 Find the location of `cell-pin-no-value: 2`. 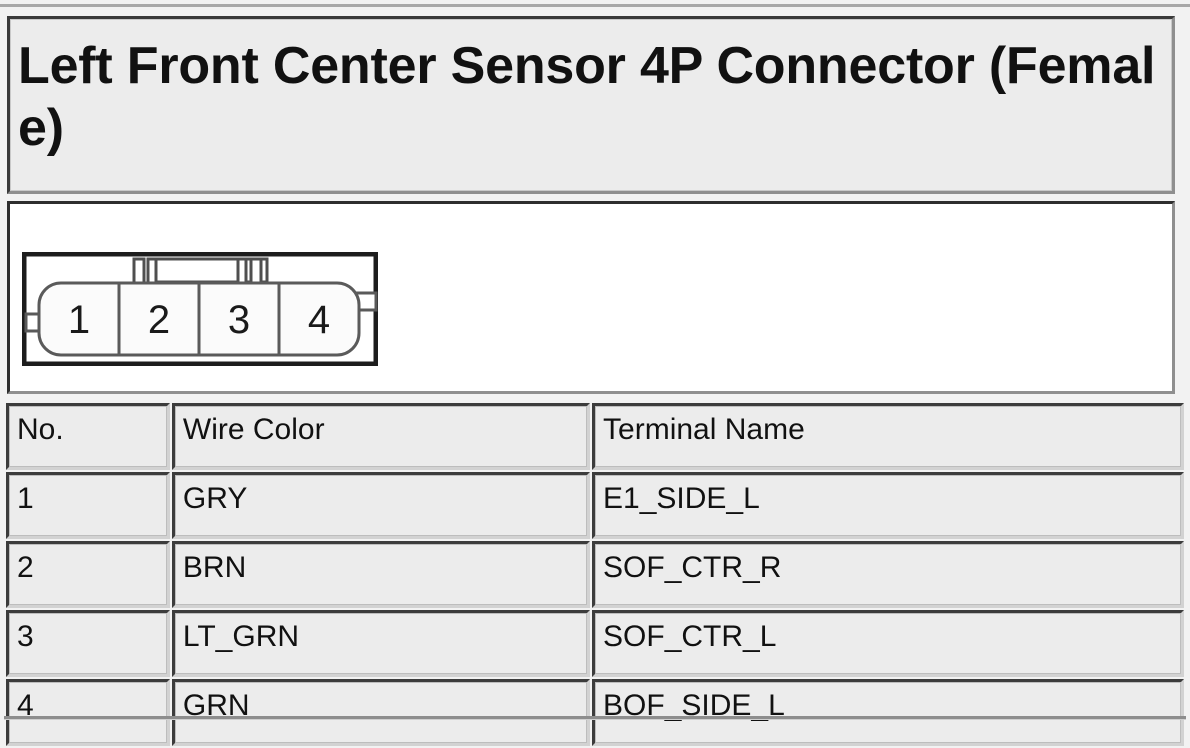

cell-pin-no-value: 2 is located at coordinates (25, 567).